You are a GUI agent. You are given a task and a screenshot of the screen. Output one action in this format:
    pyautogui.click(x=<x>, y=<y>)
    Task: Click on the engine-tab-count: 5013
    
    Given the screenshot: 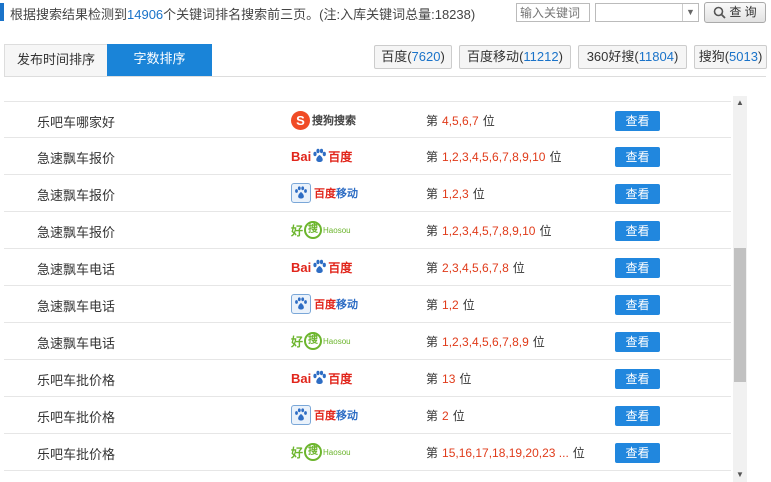 What is the action you would take?
    pyautogui.click(x=743, y=56)
    